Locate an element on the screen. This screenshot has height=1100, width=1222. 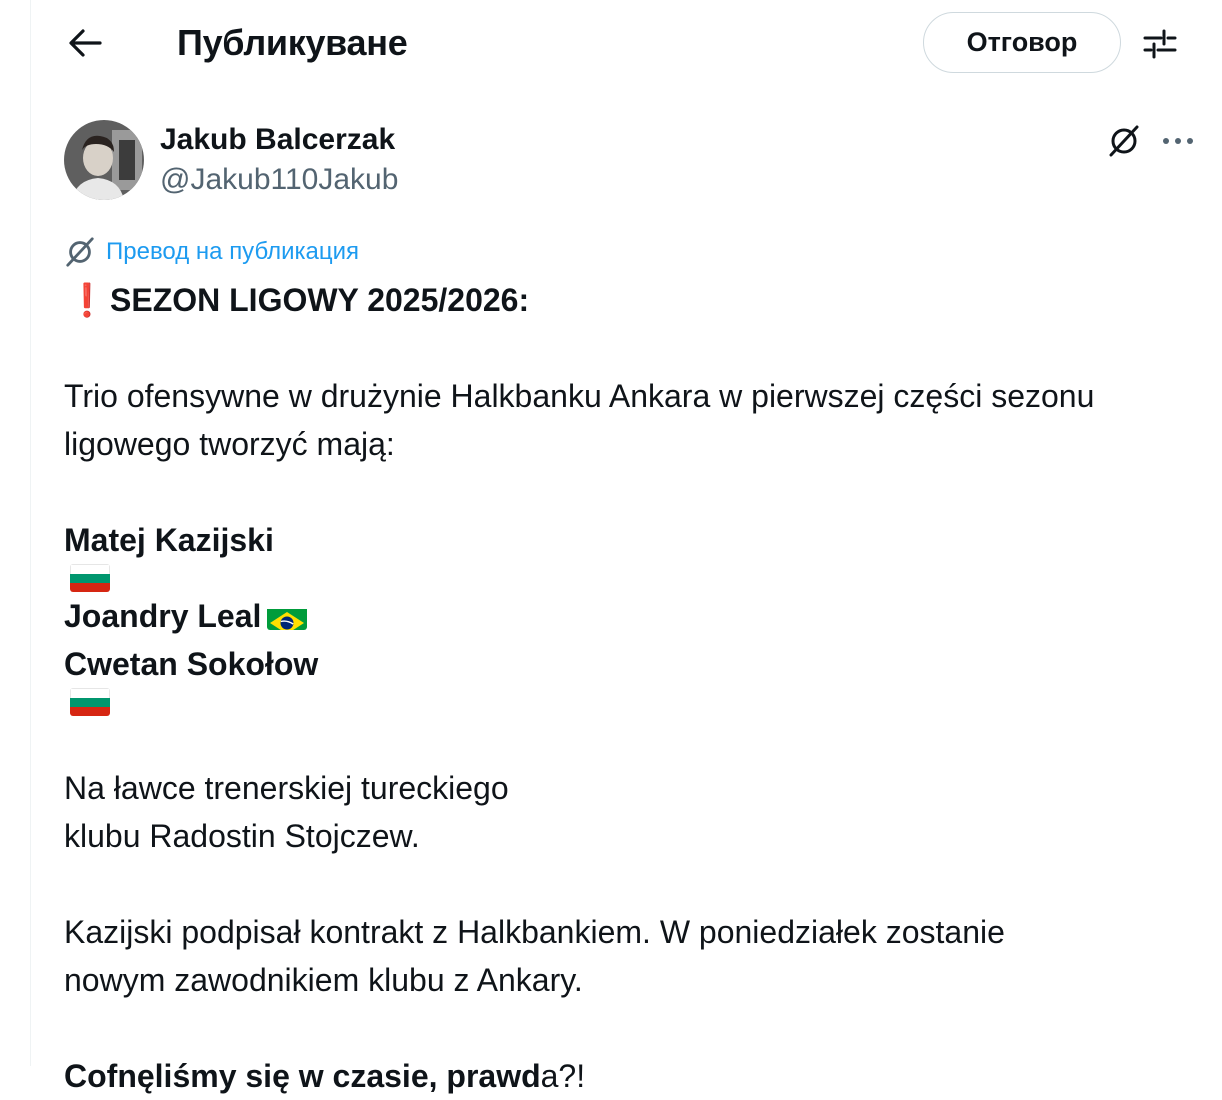
back-arrow-icon is located at coordinates (85, 43).